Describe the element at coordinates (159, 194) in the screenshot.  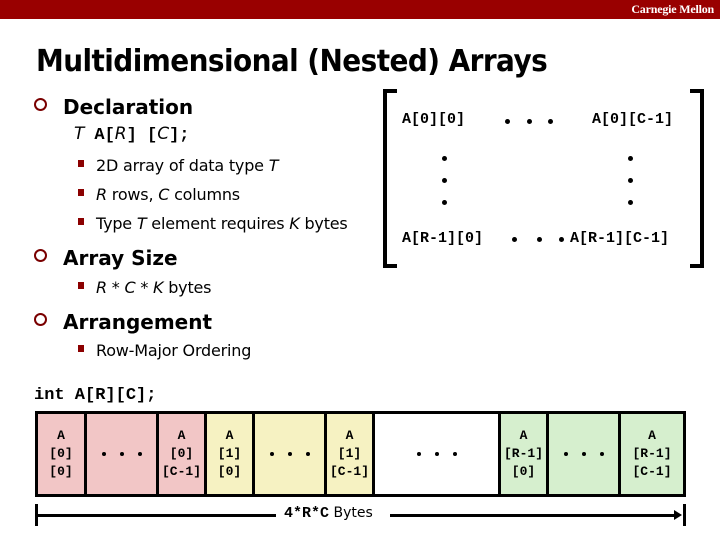
I see `declaration-item: R rows, C columns` at that location.